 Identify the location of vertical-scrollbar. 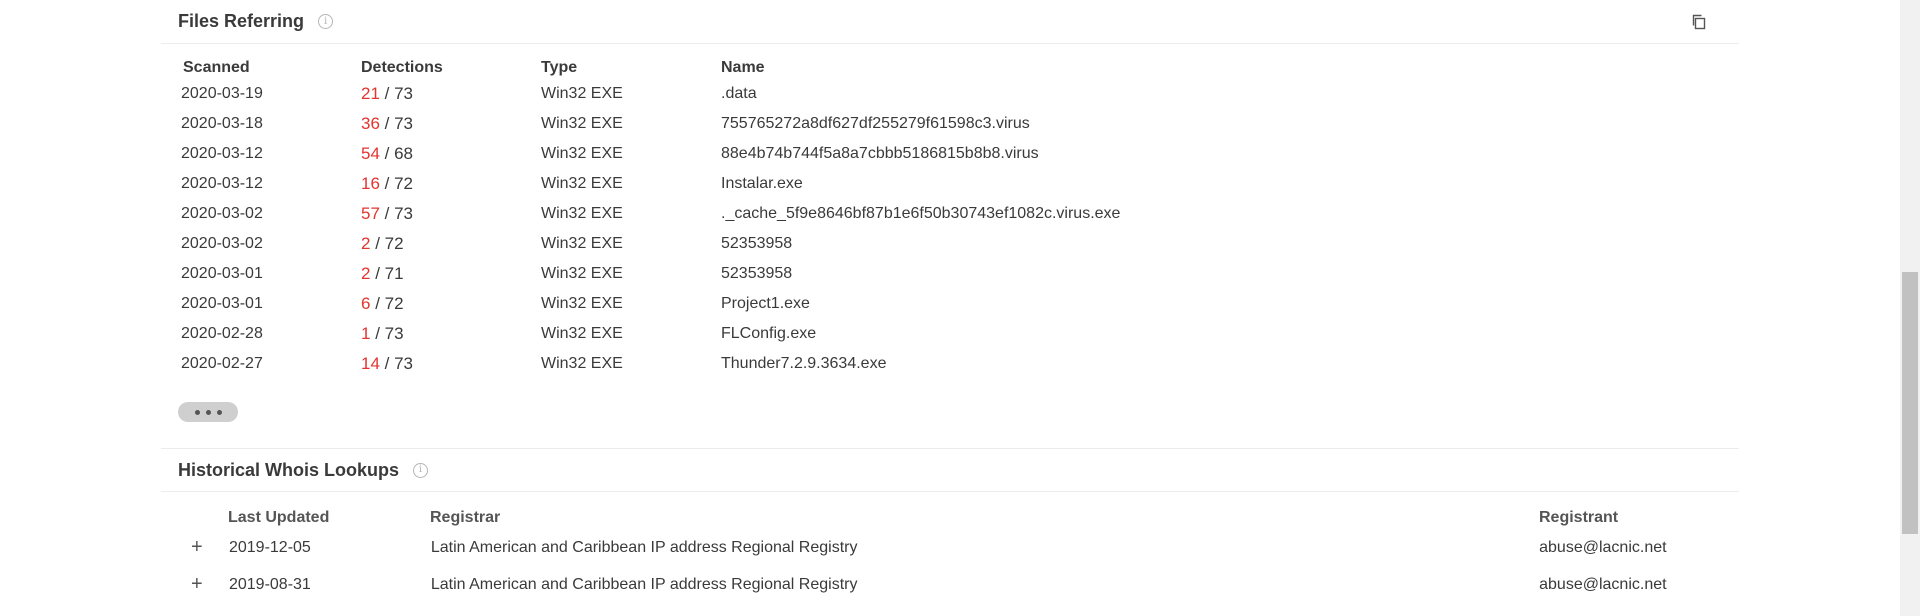
(1910, 308).